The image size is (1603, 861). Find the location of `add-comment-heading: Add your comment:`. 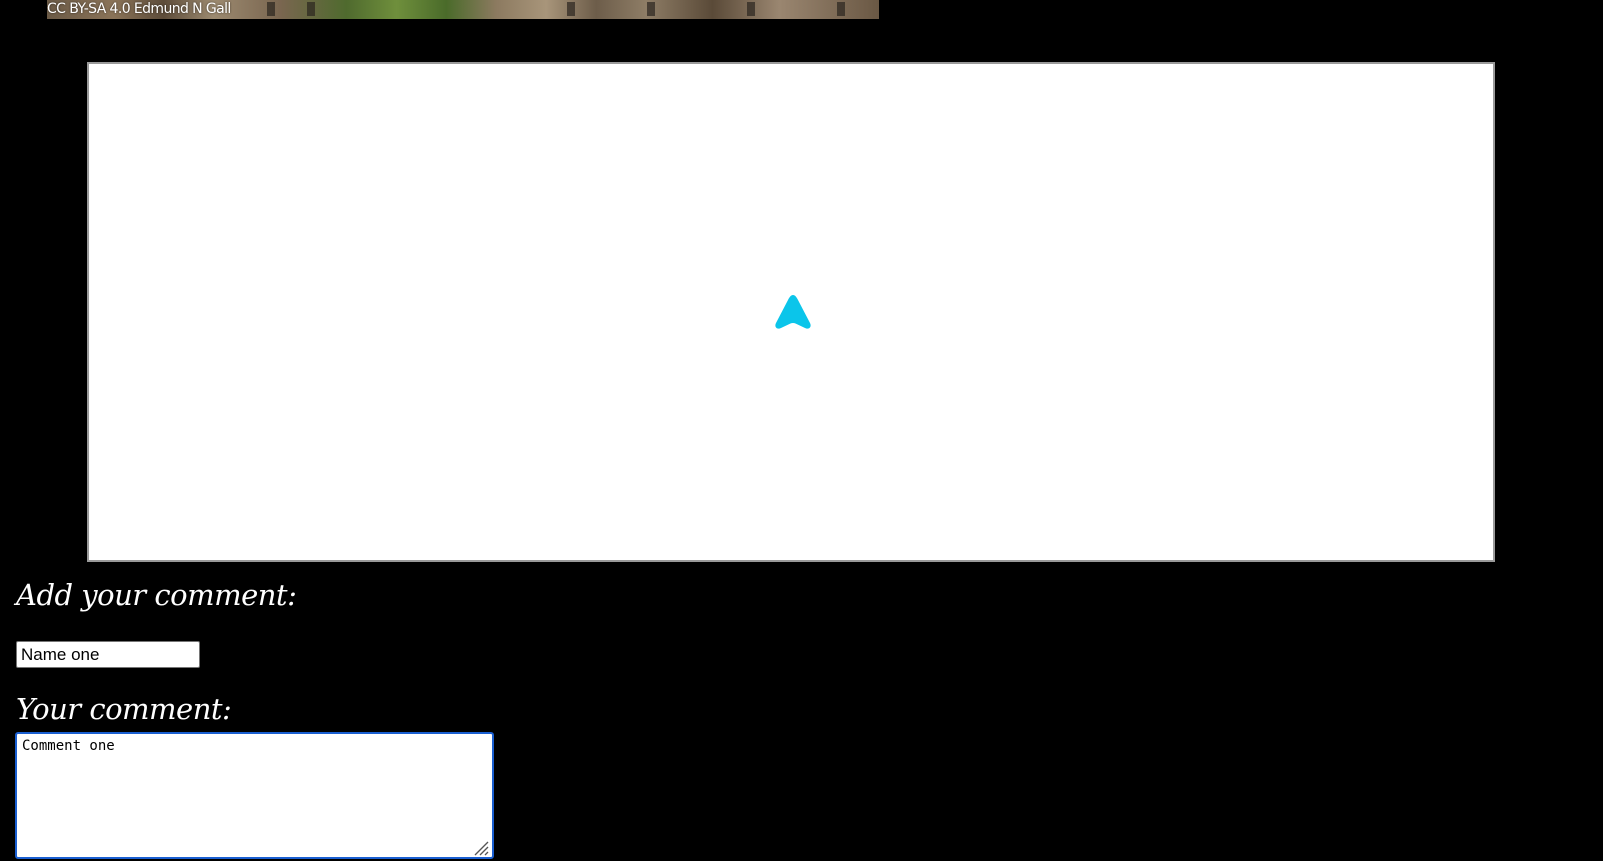

add-comment-heading: Add your comment: is located at coordinates (156, 595).